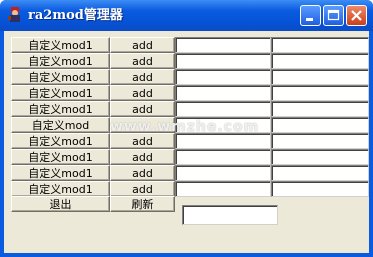 Image resolution: width=373 pixels, height=257 pixels. Describe the element at coordinates (309, 19) in the screenshot. I see `minimize-icon` at that location.